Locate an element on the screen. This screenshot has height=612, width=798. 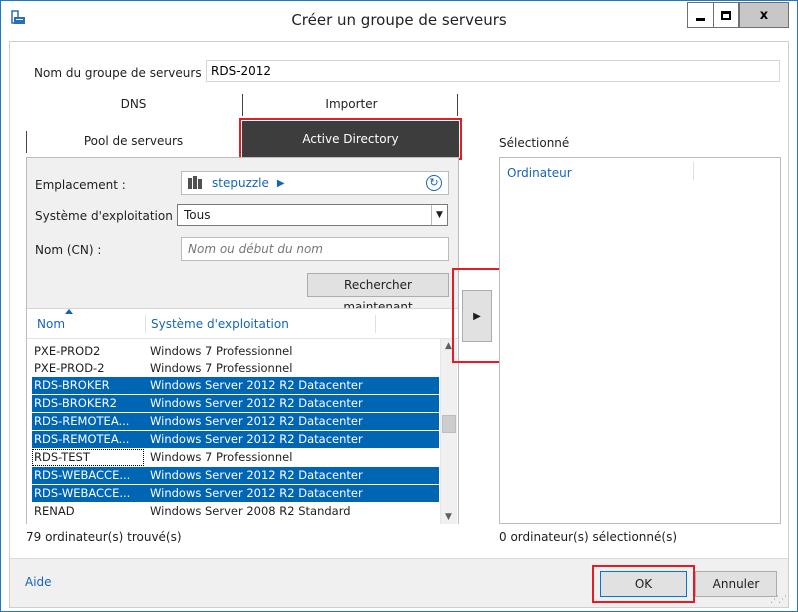
tab-import: Importer is located at coordinates (351, 107).